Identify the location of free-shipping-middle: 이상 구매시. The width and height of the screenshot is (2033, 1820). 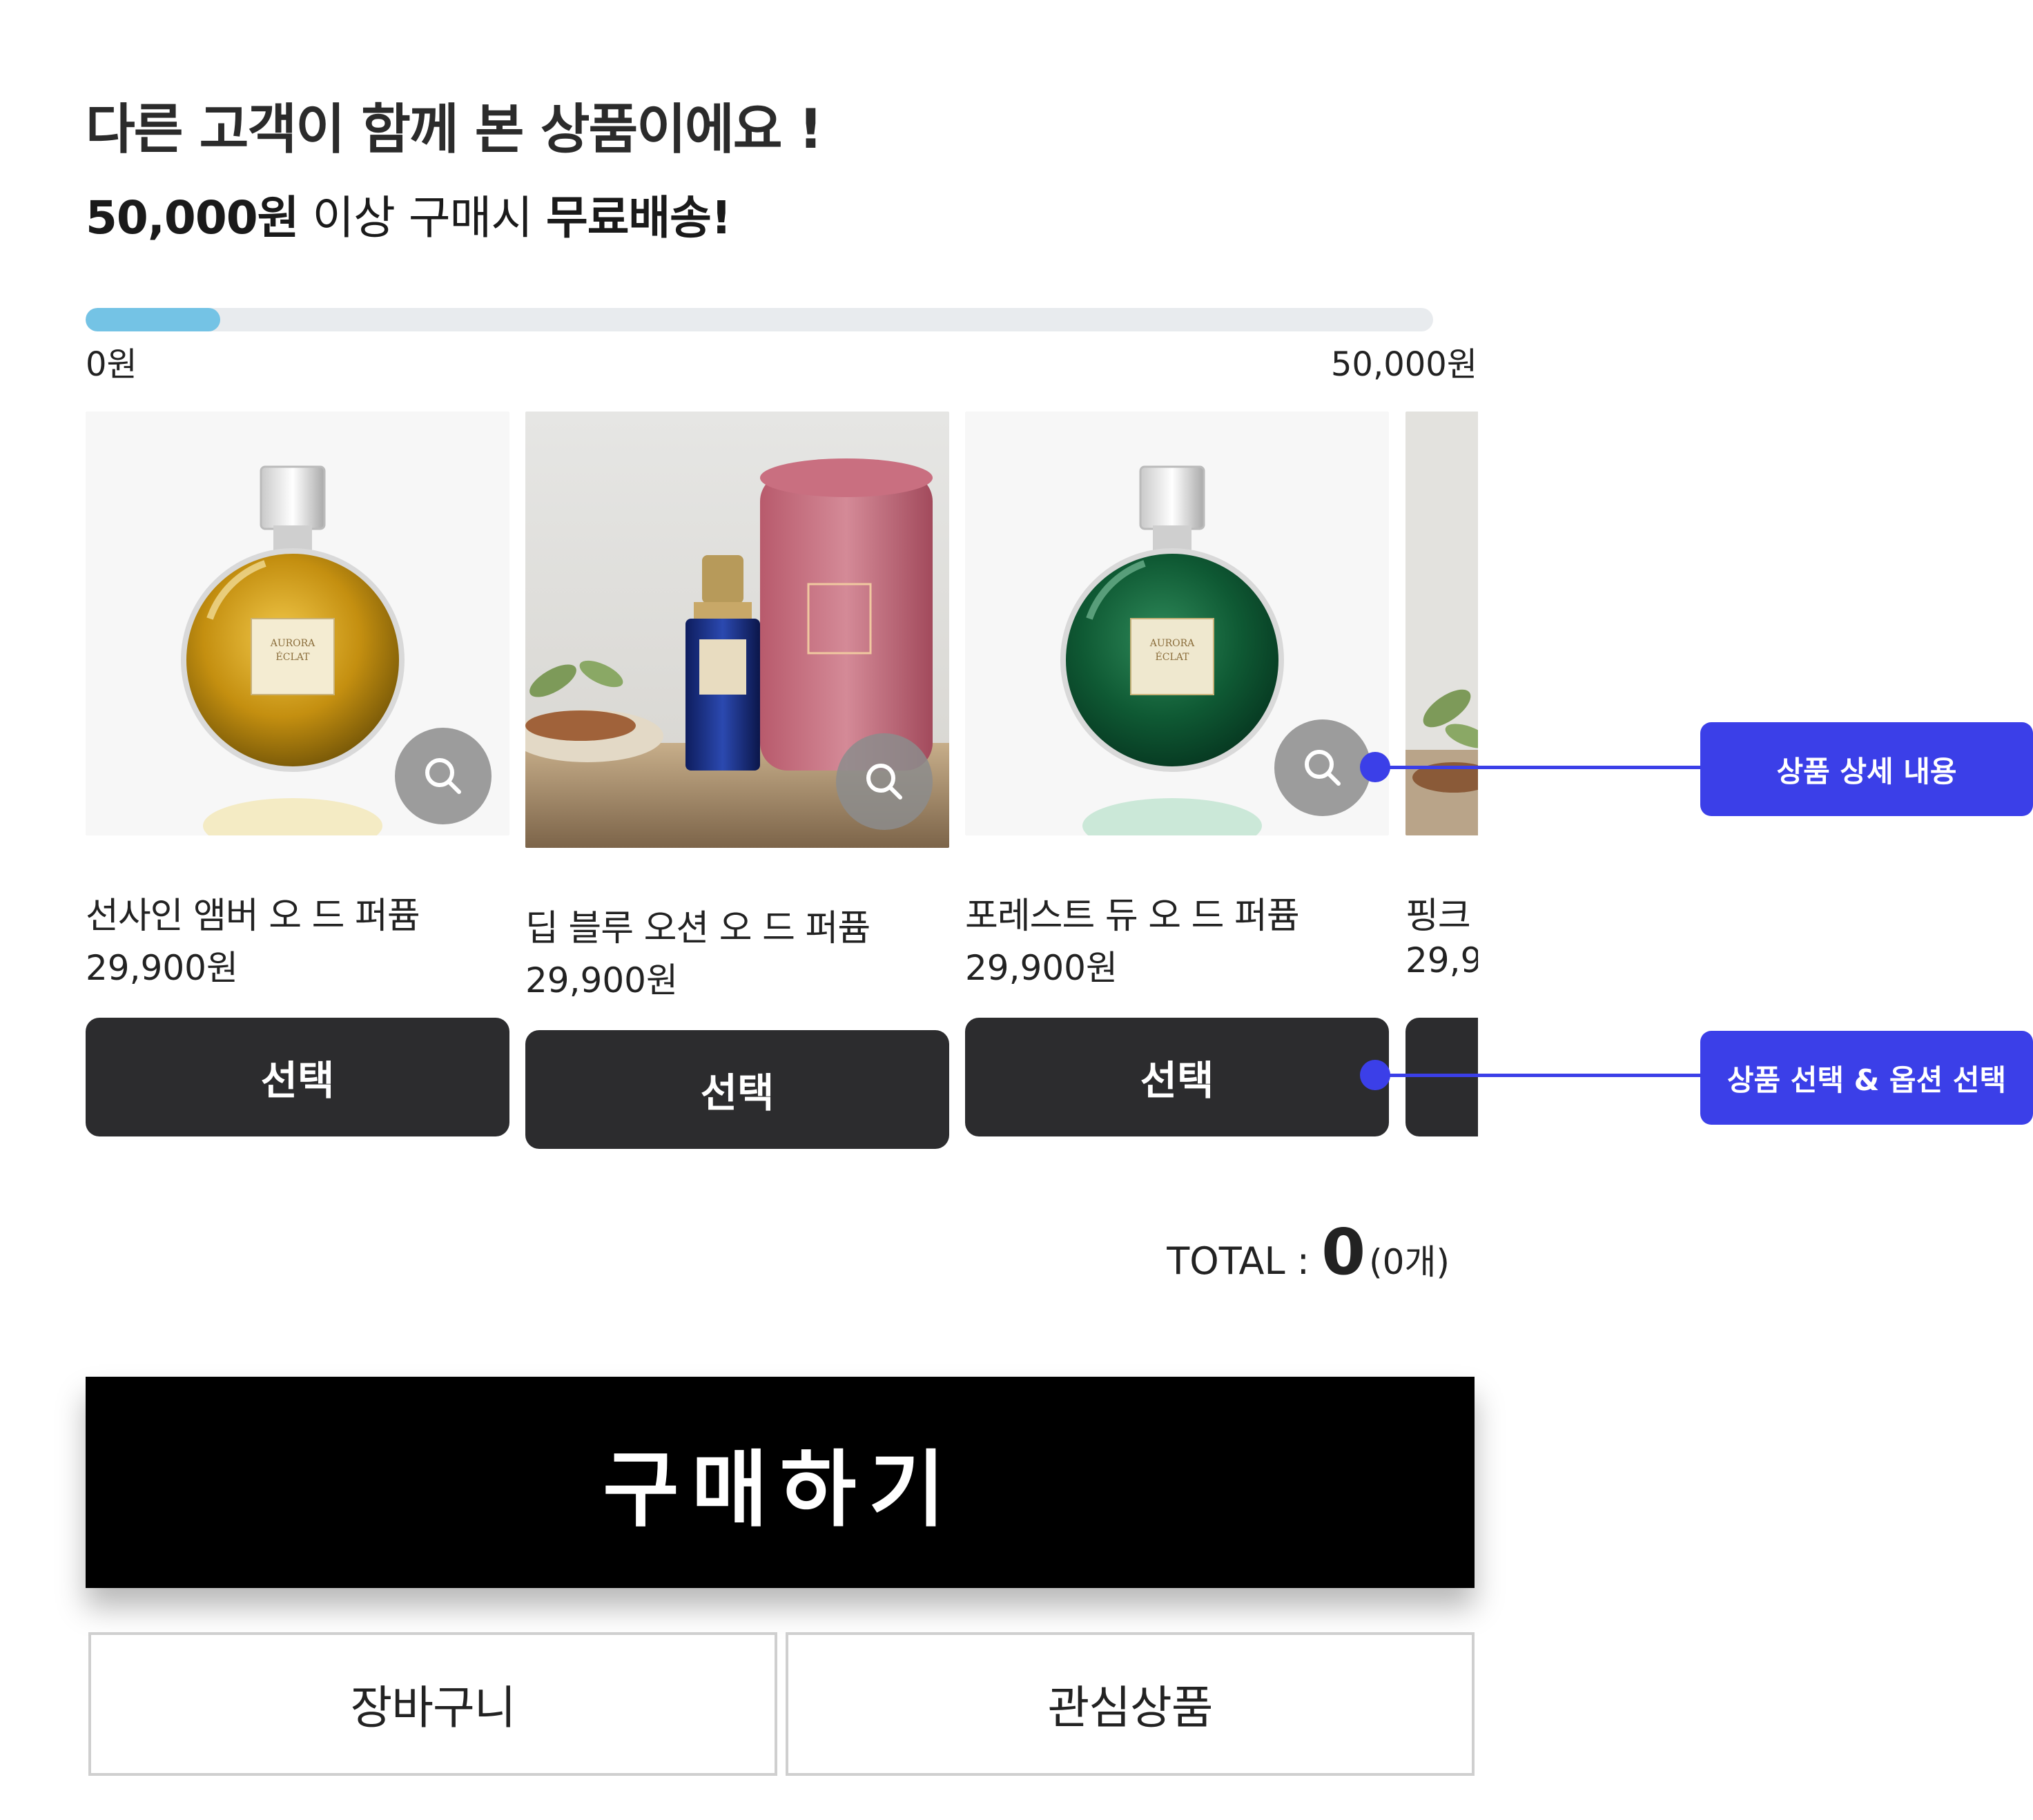
(422, 217).